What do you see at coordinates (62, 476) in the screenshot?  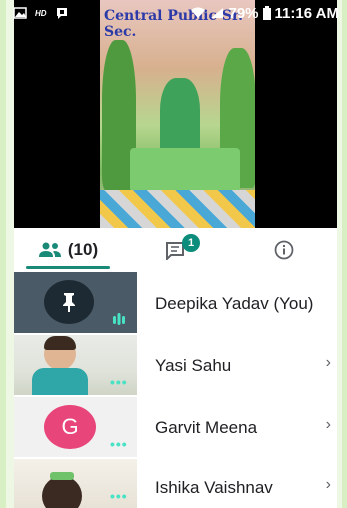 I see `participant-video-accessory` at bounding box center [62, 476].